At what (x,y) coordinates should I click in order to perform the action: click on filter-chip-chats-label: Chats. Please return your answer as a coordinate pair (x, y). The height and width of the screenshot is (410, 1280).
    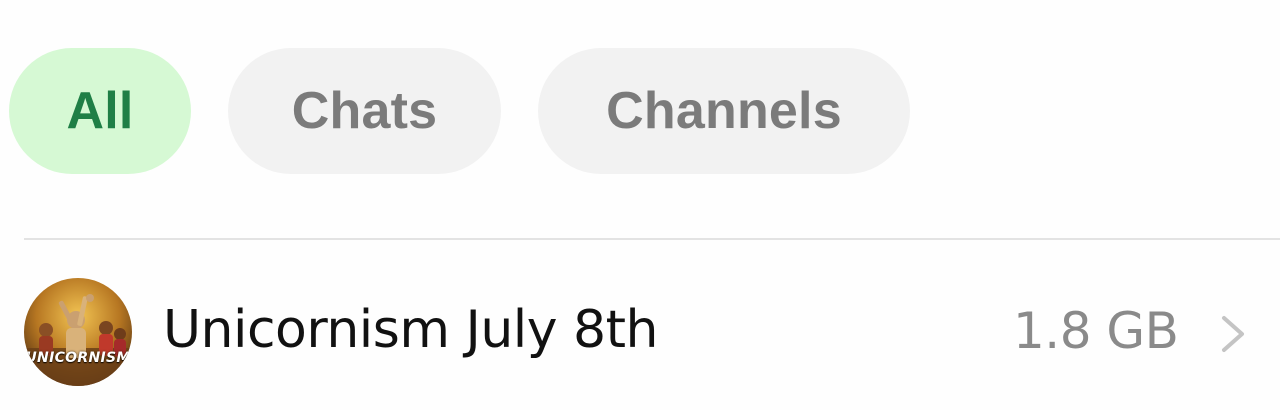
    Looking at the image, I should click on (364, 111).